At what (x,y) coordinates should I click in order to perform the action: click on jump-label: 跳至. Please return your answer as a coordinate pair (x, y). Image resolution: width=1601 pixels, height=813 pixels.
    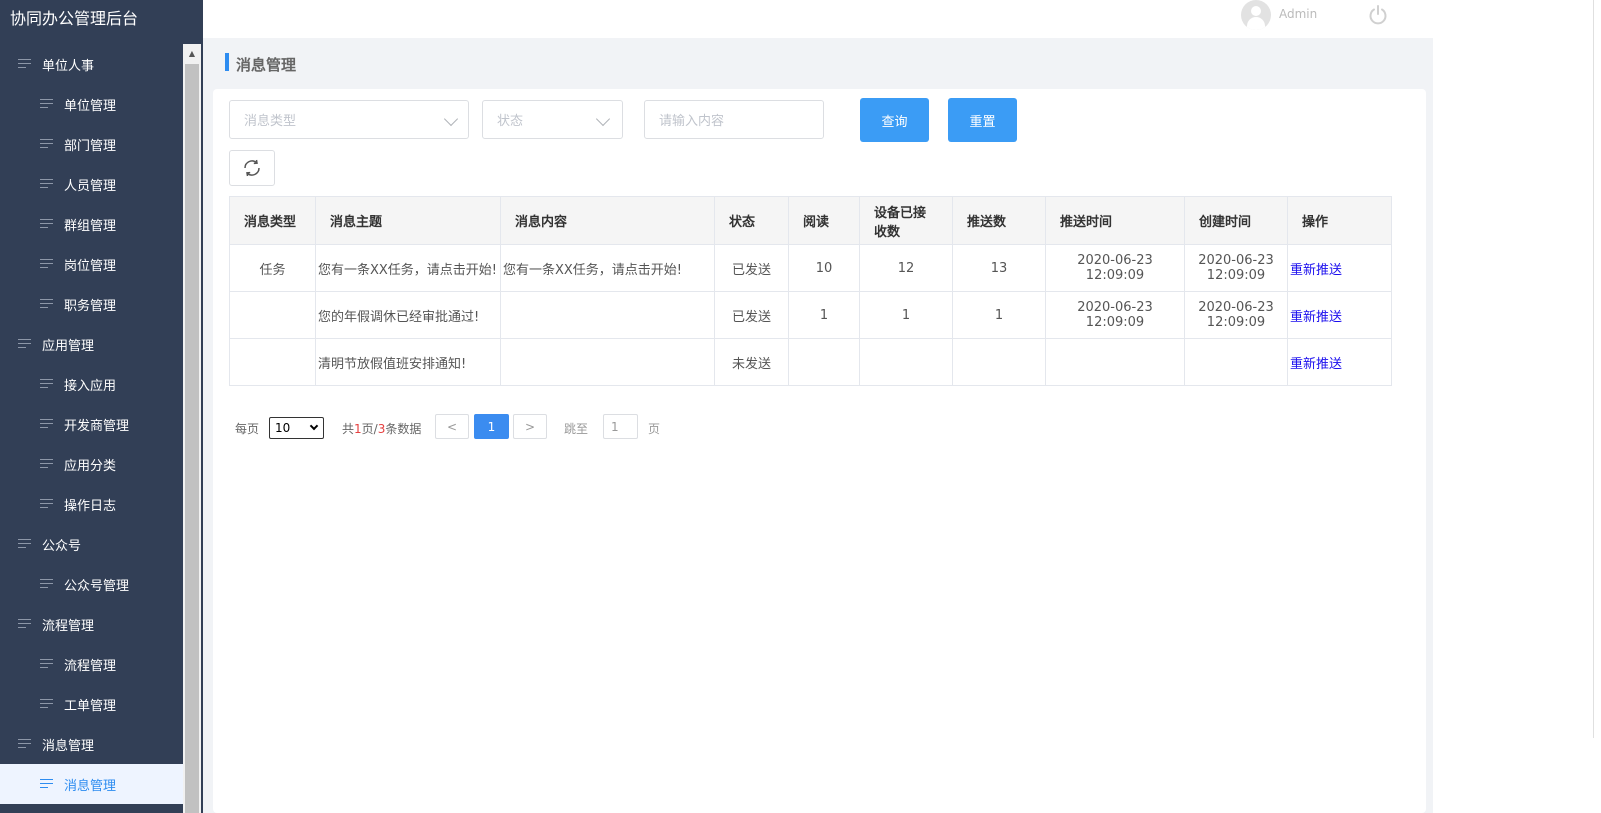
    Looking at the image, I should click on (576, 429).